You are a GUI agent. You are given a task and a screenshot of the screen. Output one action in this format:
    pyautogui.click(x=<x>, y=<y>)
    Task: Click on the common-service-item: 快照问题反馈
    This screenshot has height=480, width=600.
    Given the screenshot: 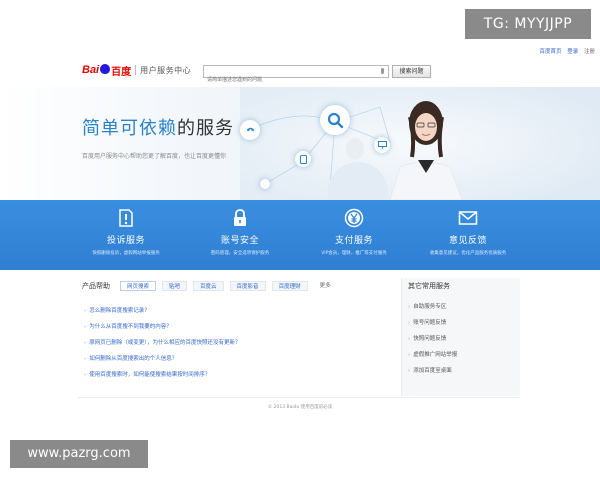 What is the action you would take?
    pyautogui.click(x=432, y=339)
    